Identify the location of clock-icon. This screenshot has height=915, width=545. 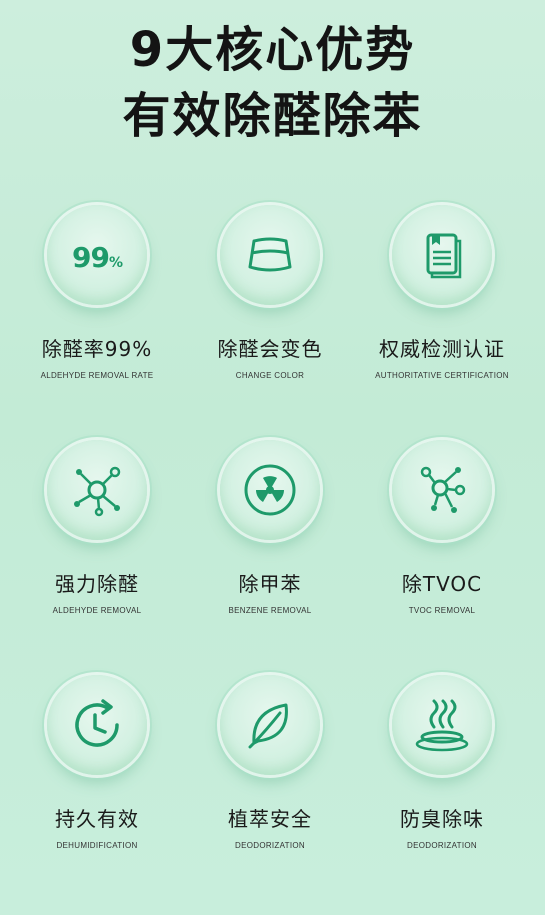
(97, 723).